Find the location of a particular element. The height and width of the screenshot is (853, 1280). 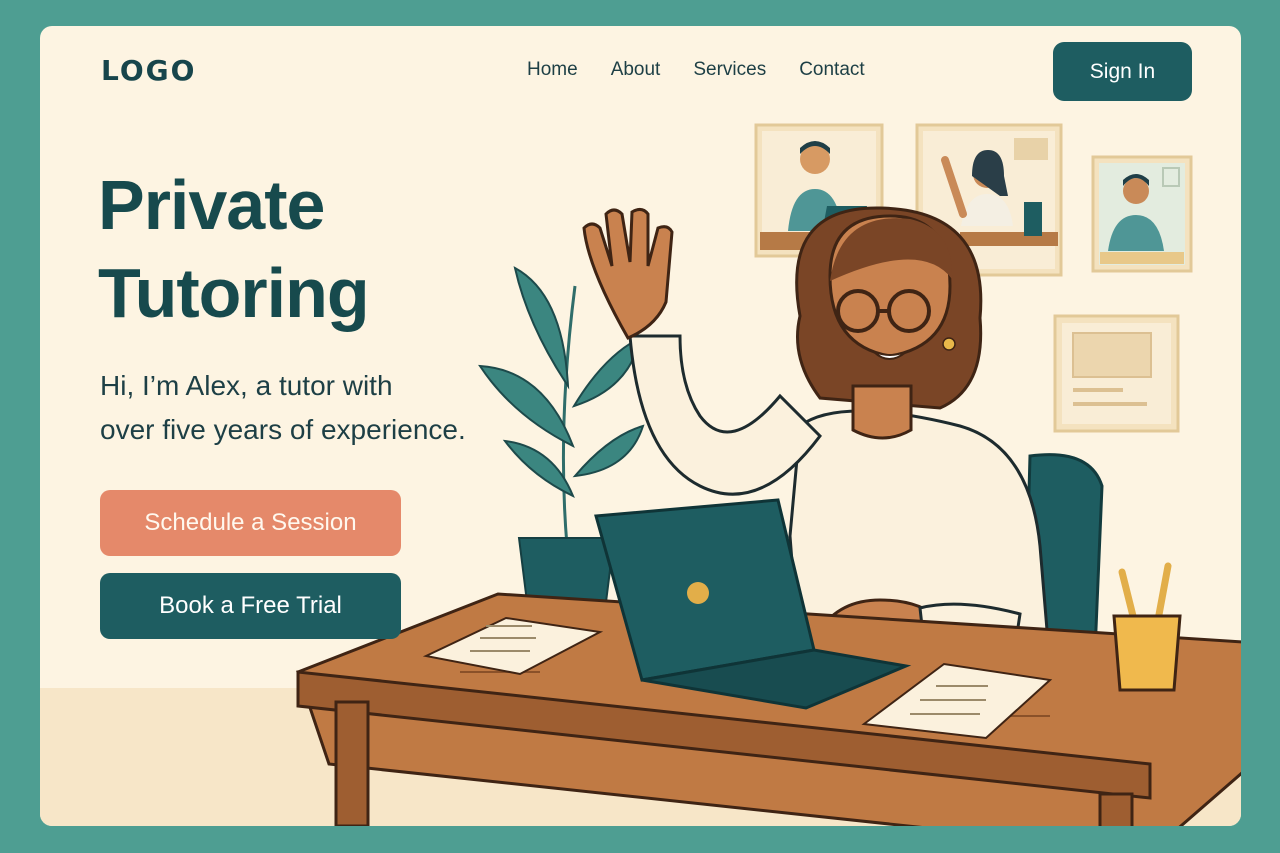

hero-title-line-1: Private is located at coordinates (211, 205).